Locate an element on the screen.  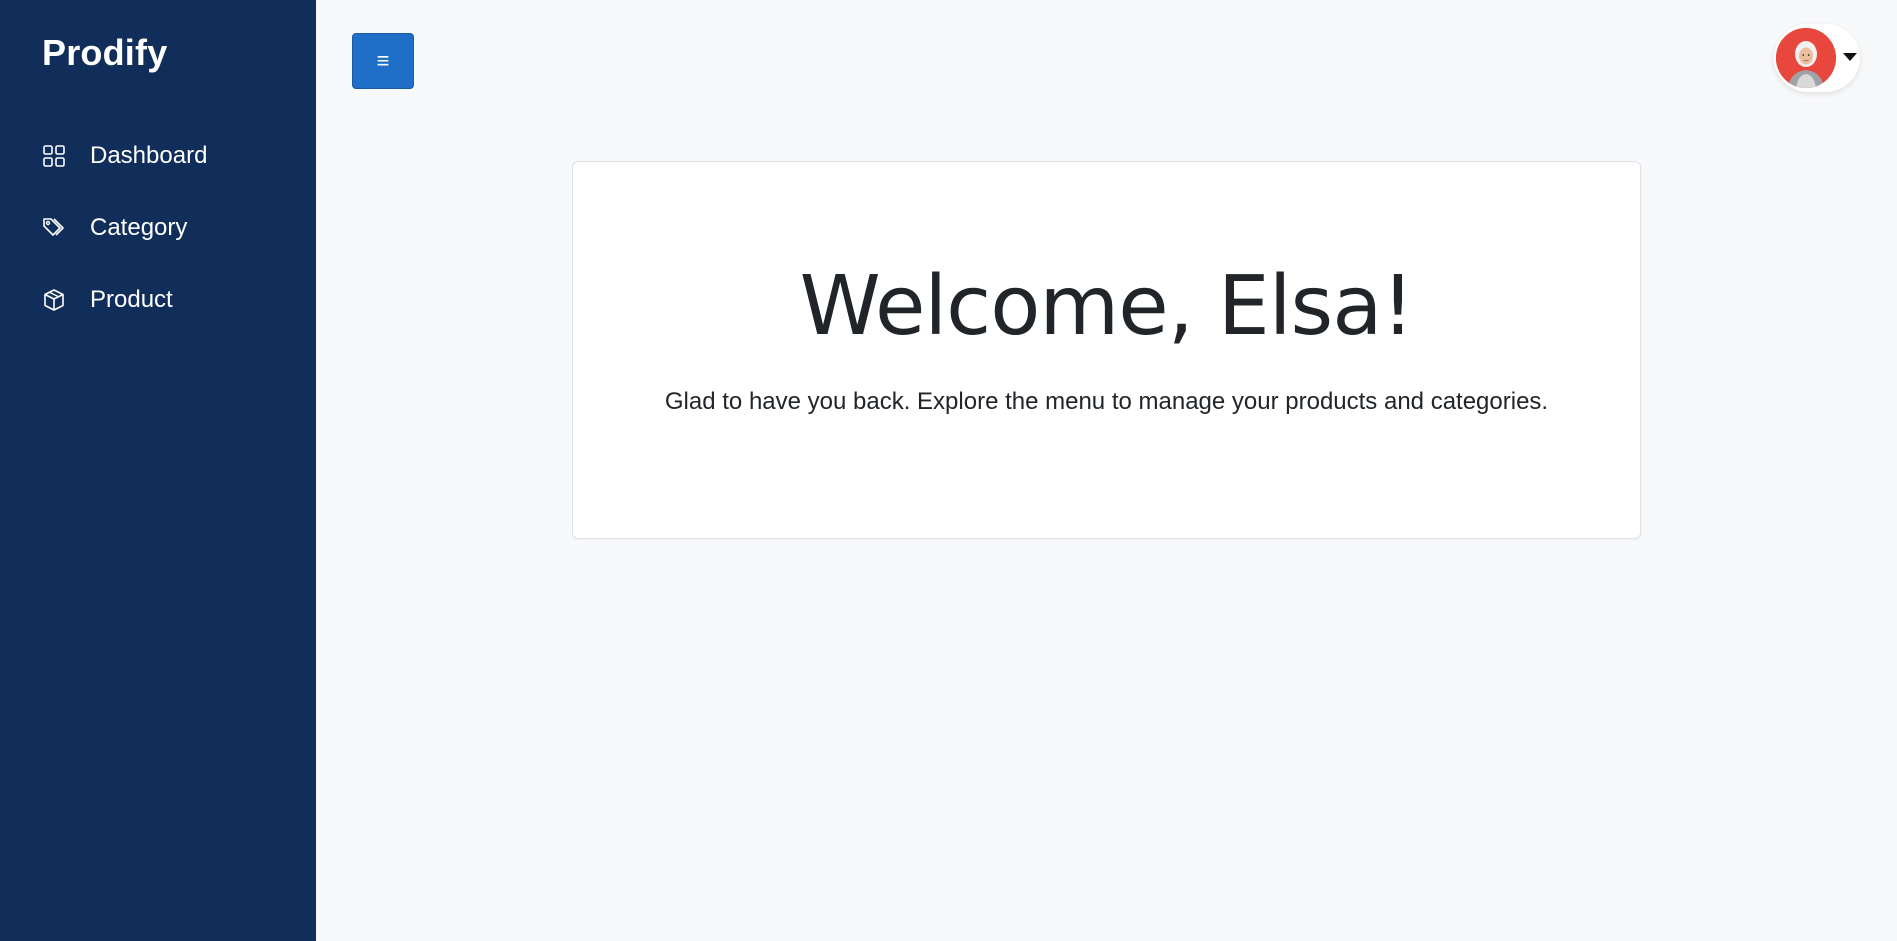
user-avatar-icon is located at coordinates (1806, 58).